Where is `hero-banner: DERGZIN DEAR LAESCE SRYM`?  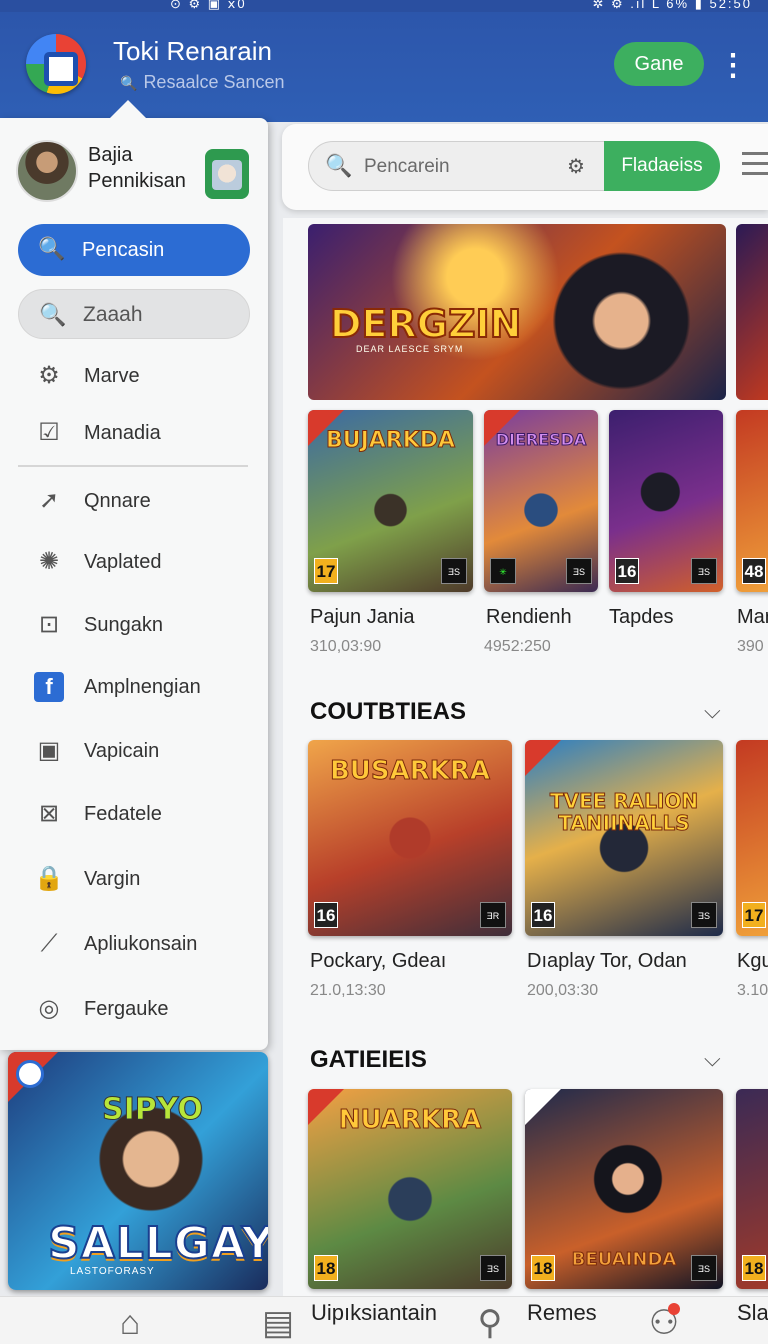
hero-banner: DERGZIN DEAR LAESCE SRYM is located at coordinates (517, 312).